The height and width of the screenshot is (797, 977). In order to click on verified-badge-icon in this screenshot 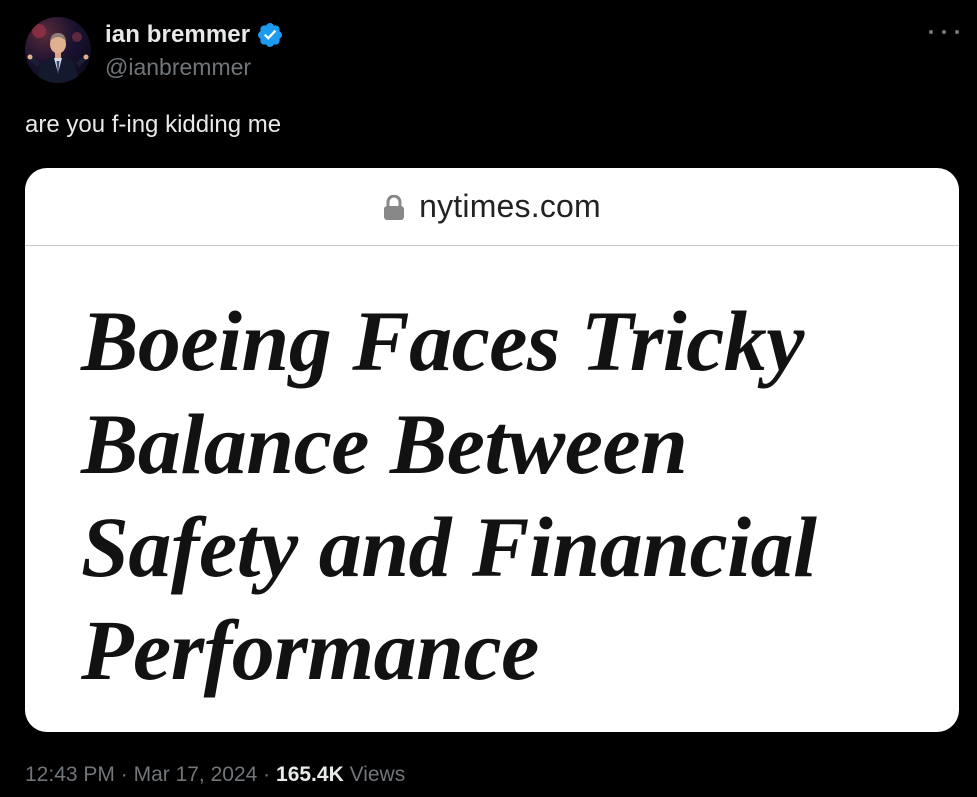, I will do `click(270, 35)`.